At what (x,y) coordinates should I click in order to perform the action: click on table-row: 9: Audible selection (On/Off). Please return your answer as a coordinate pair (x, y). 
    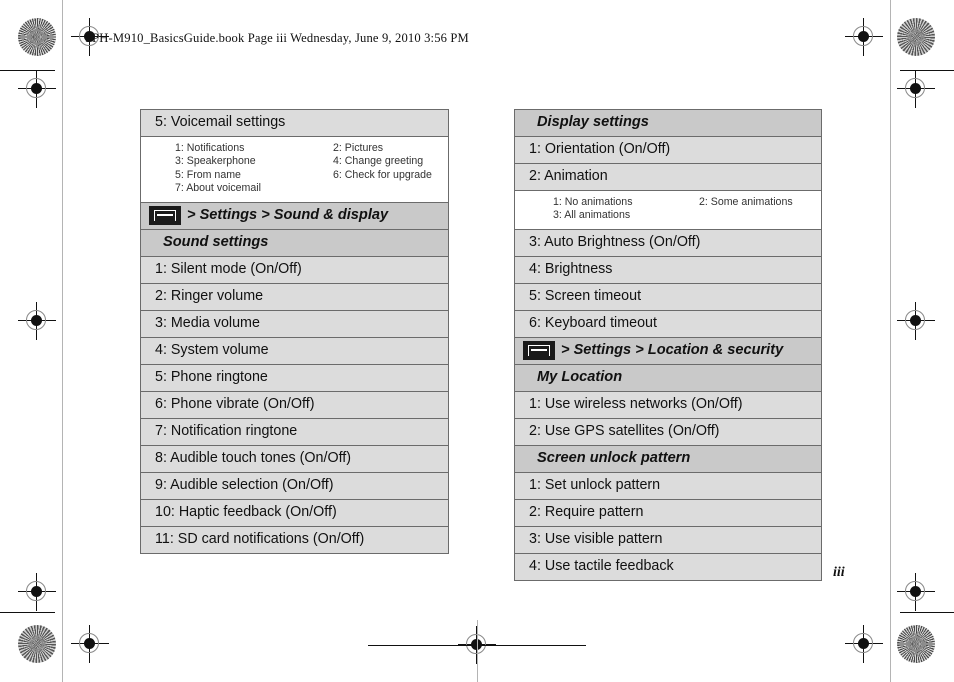
    Looking at the image, I should click on (294, 486).